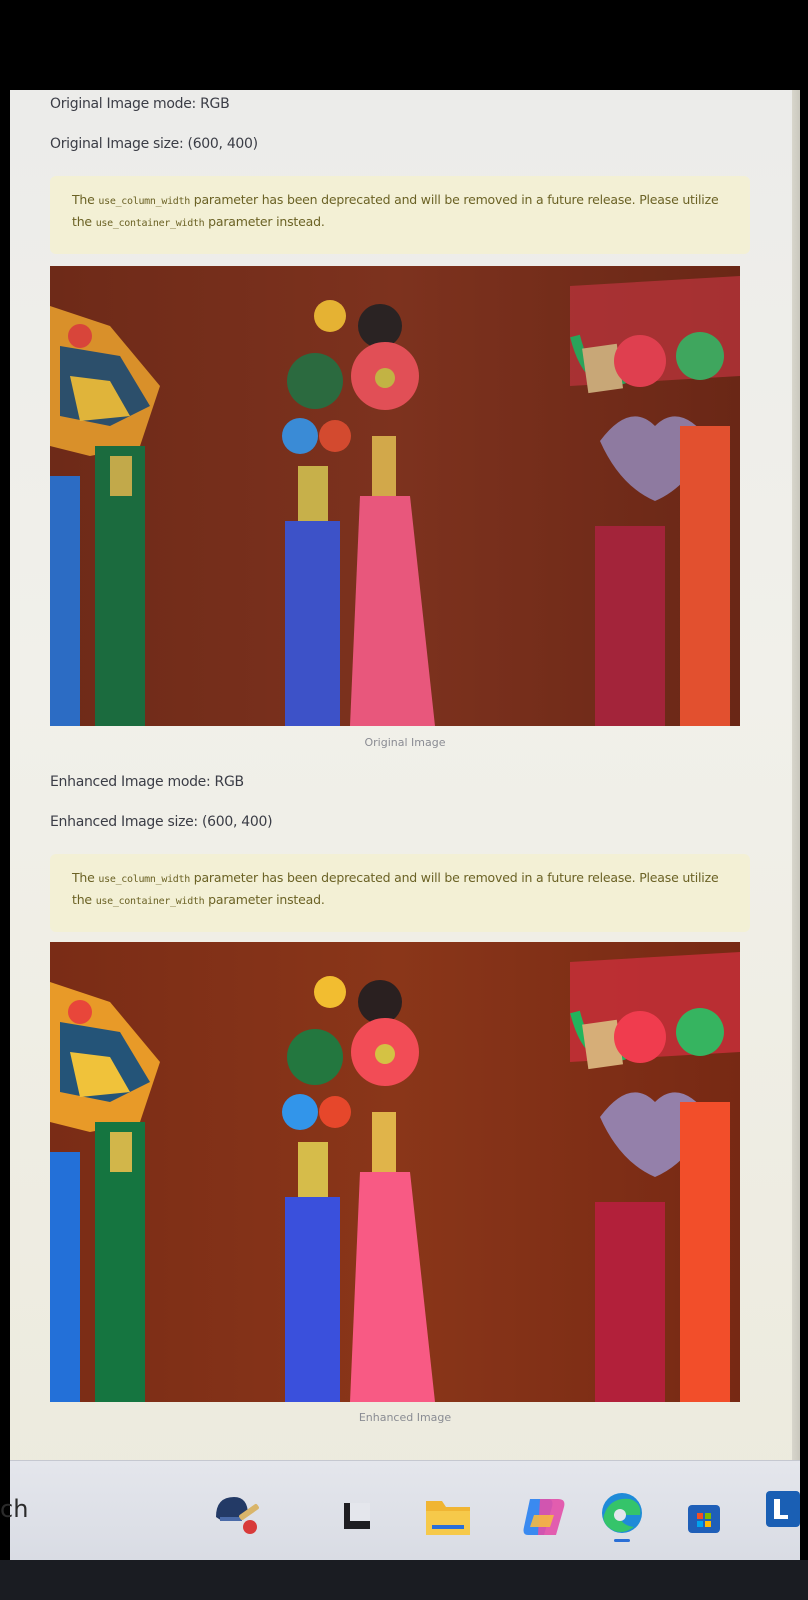 This screenshot has height=1600, width=808. I want to click on active-indicator, so click(622, 1540).